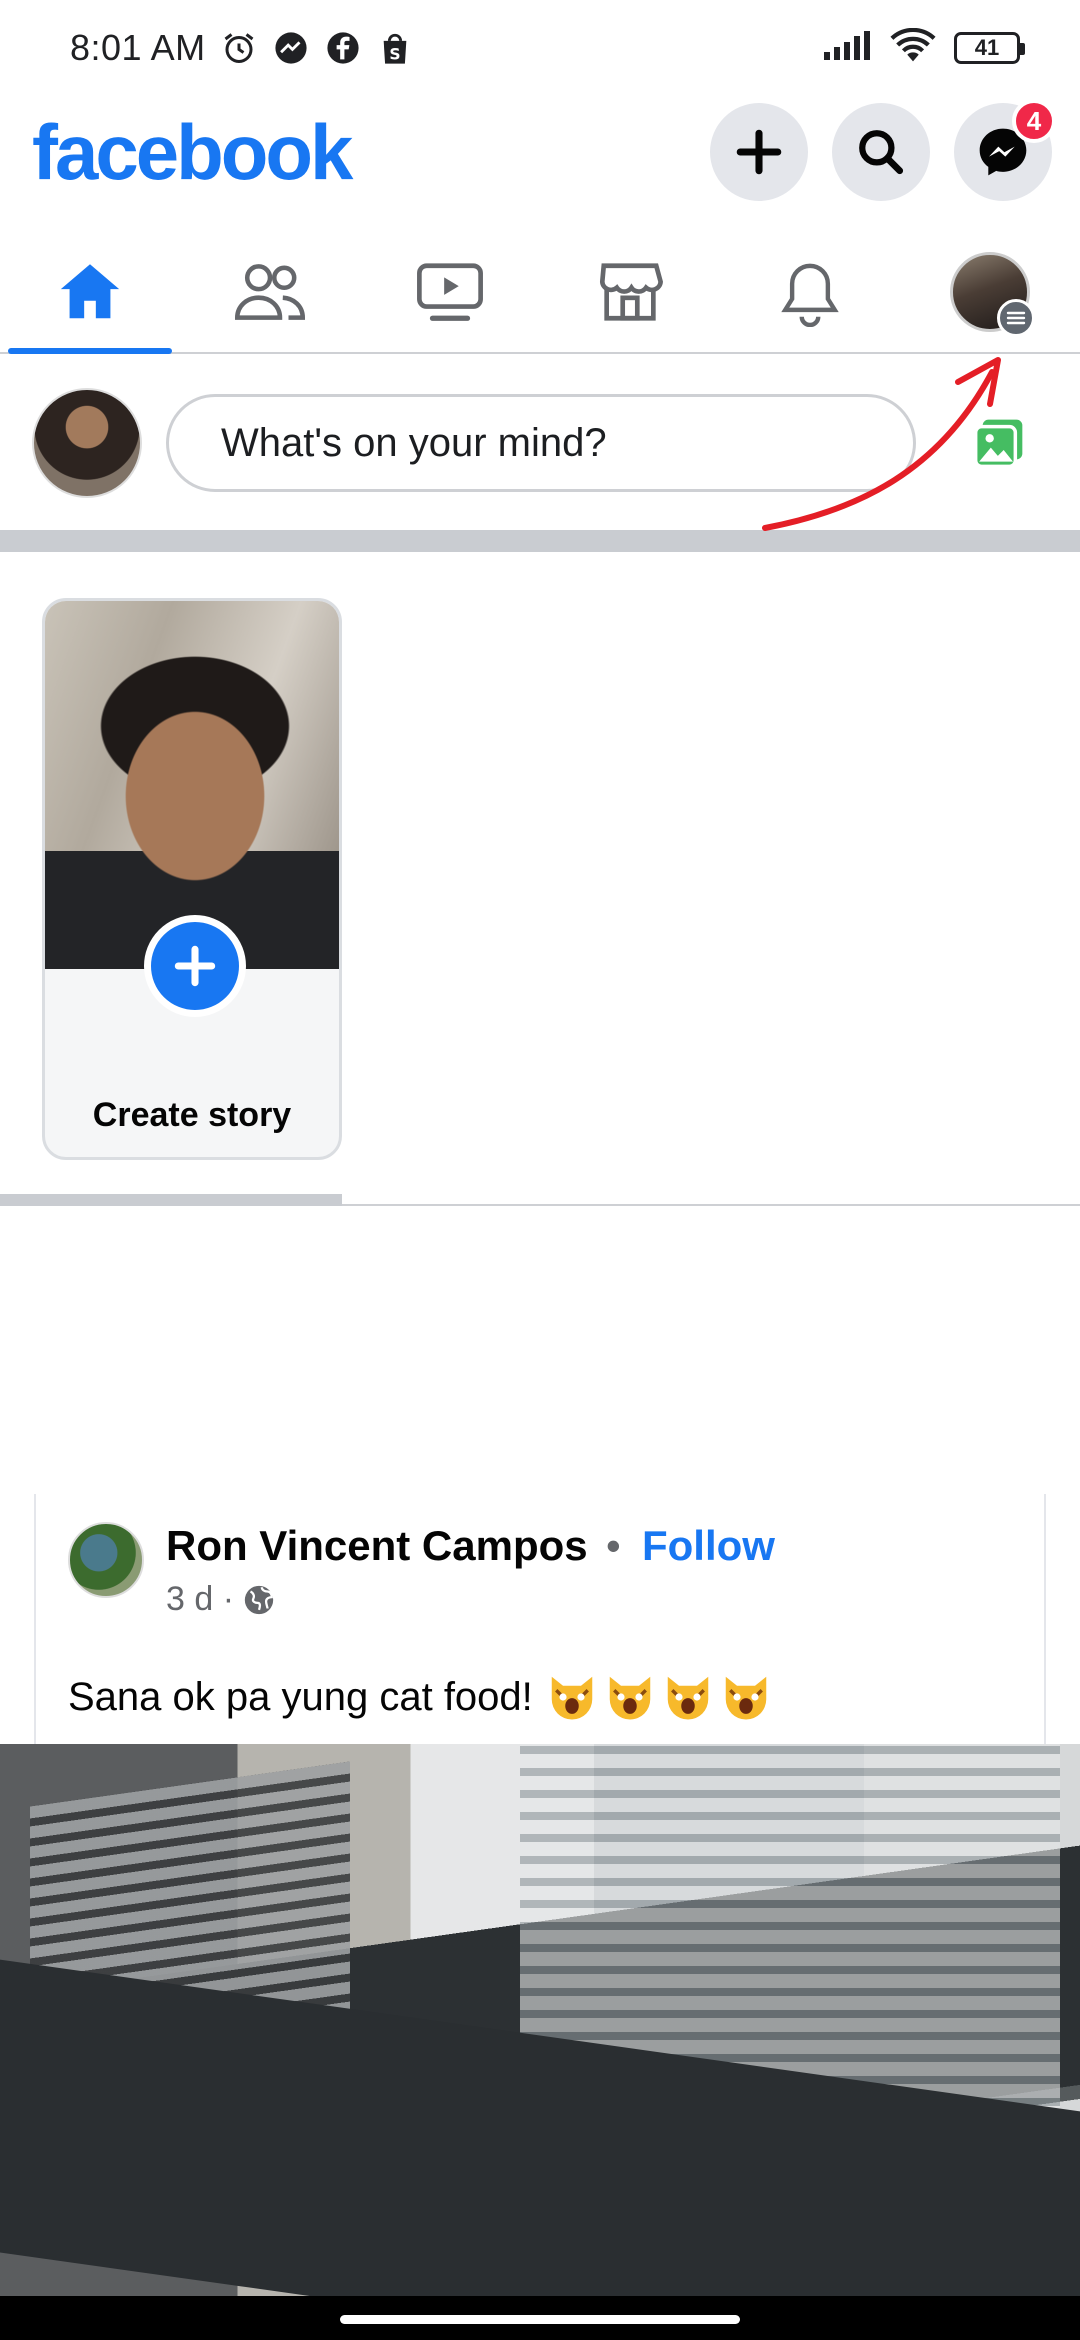 The height and width of the screenshot is (2340, 1080). What do you see at coordinates (87, 443) in the screenshot?
I see `user-avatar` at bounding box center [87, 443].